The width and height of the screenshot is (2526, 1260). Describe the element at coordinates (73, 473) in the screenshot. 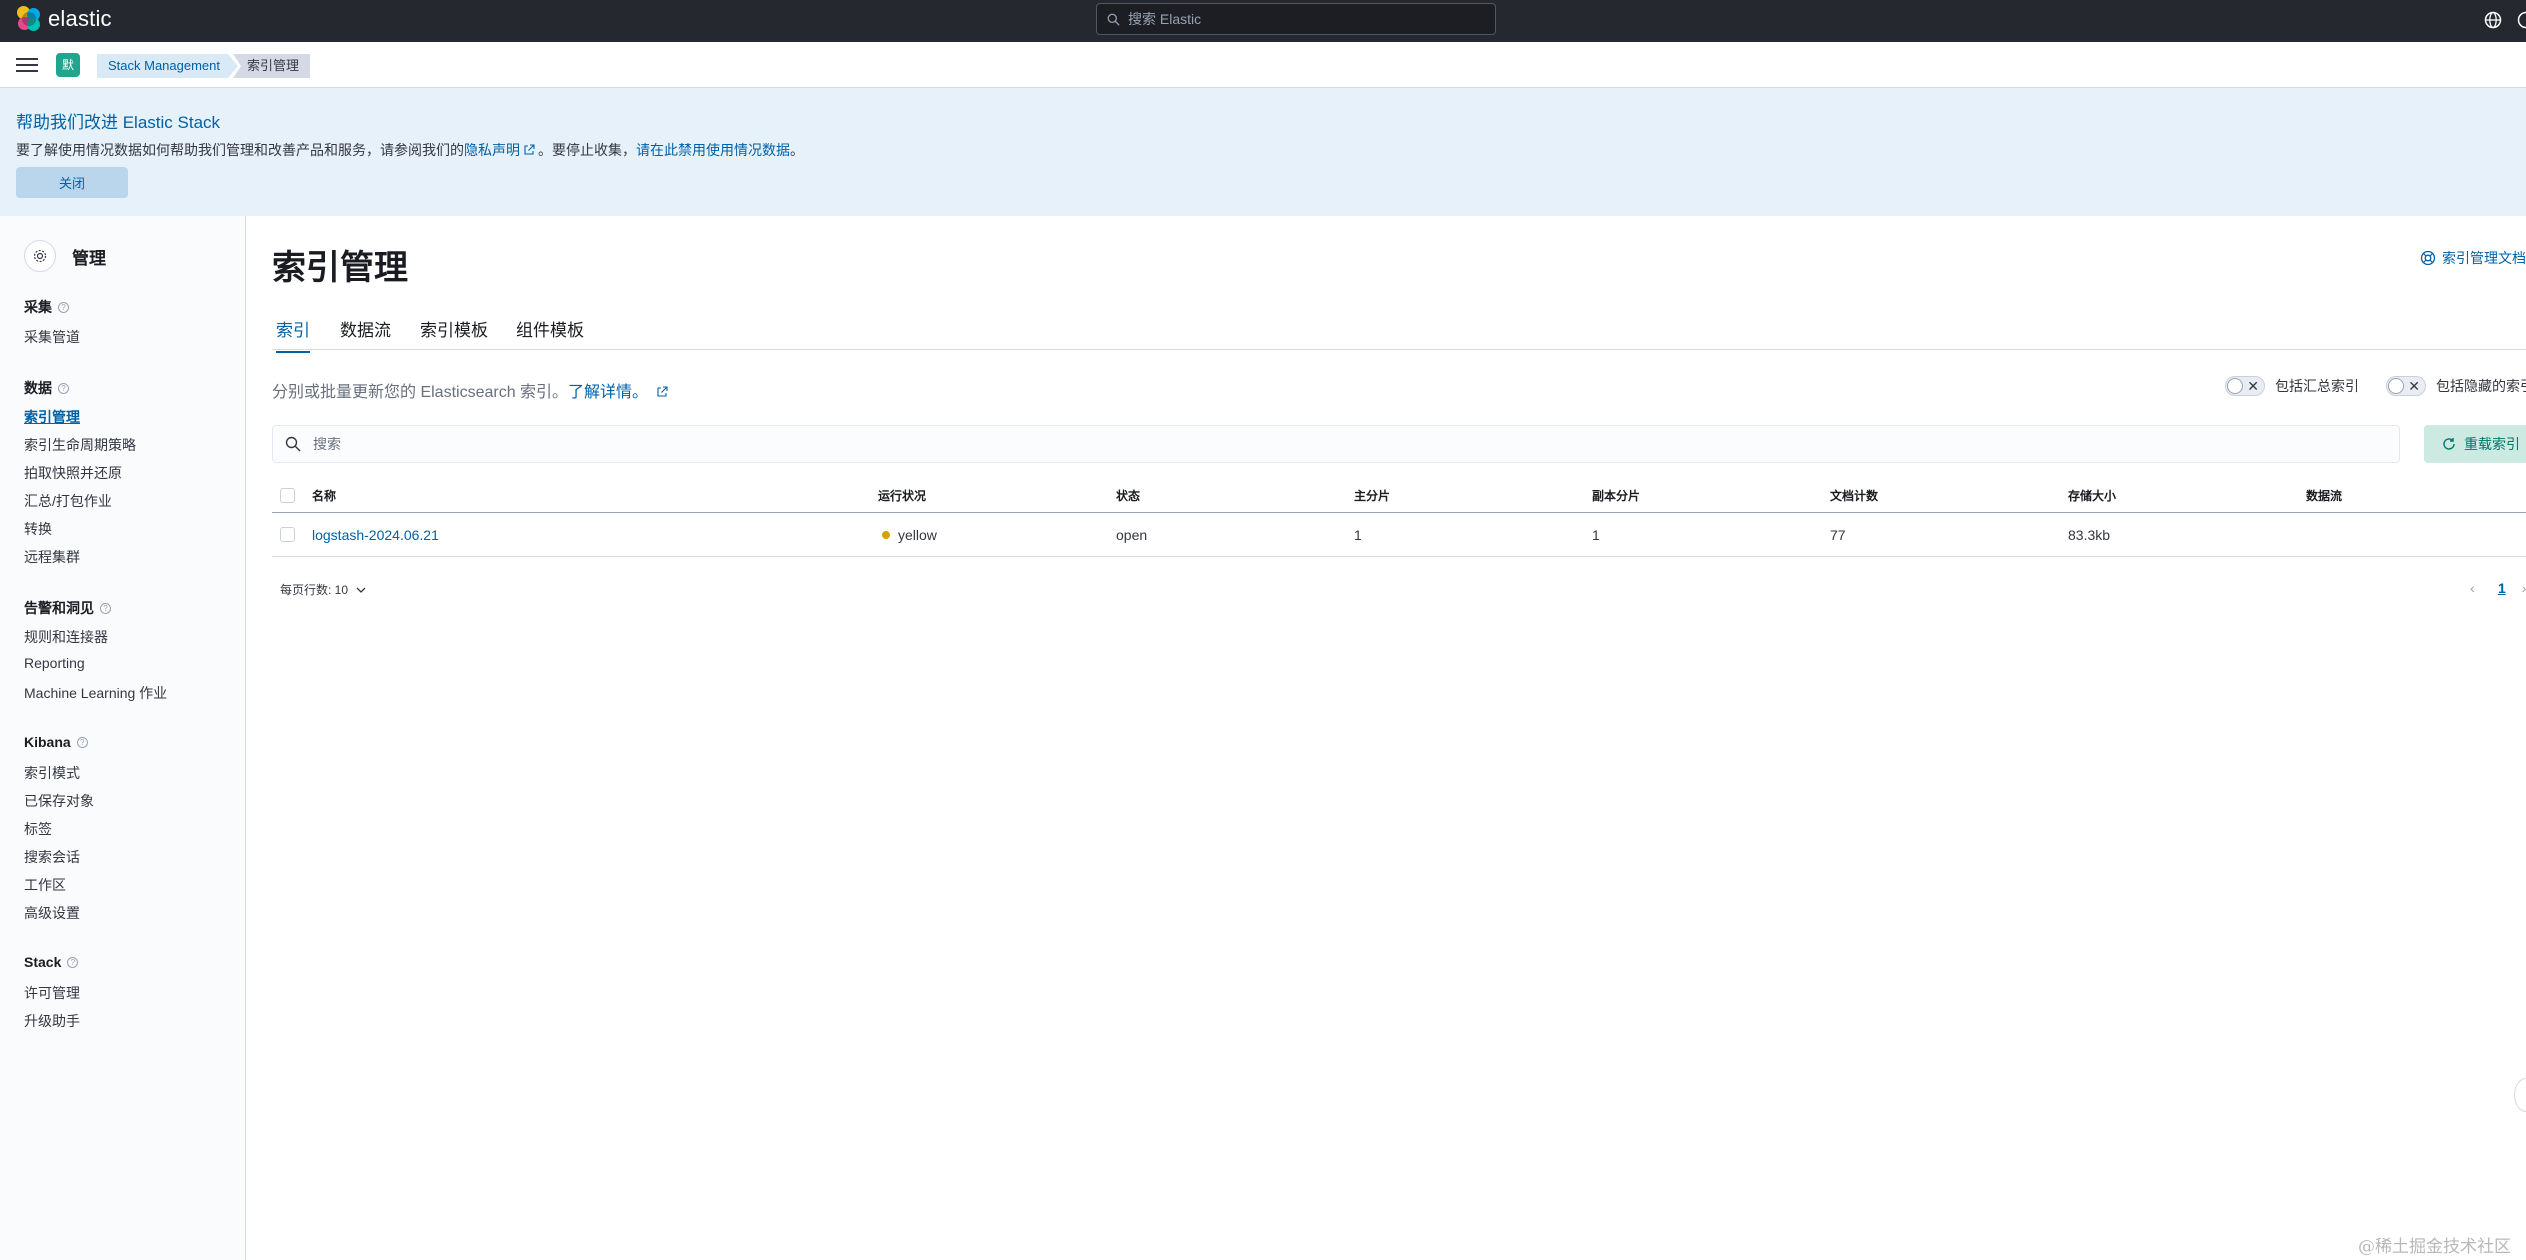

I see `sidebar-item-snapshot-restore: 拍取快照并还原` at that location.